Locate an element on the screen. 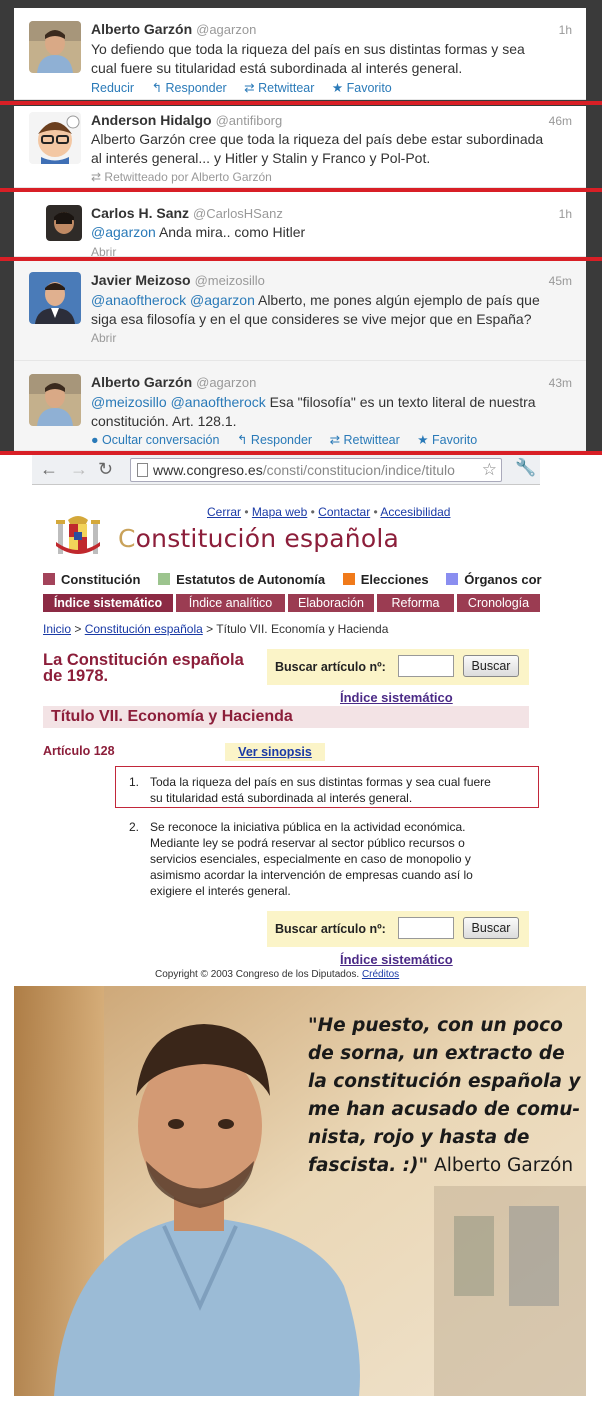  tweet-time: 45m is located at coordinates (560, 281).